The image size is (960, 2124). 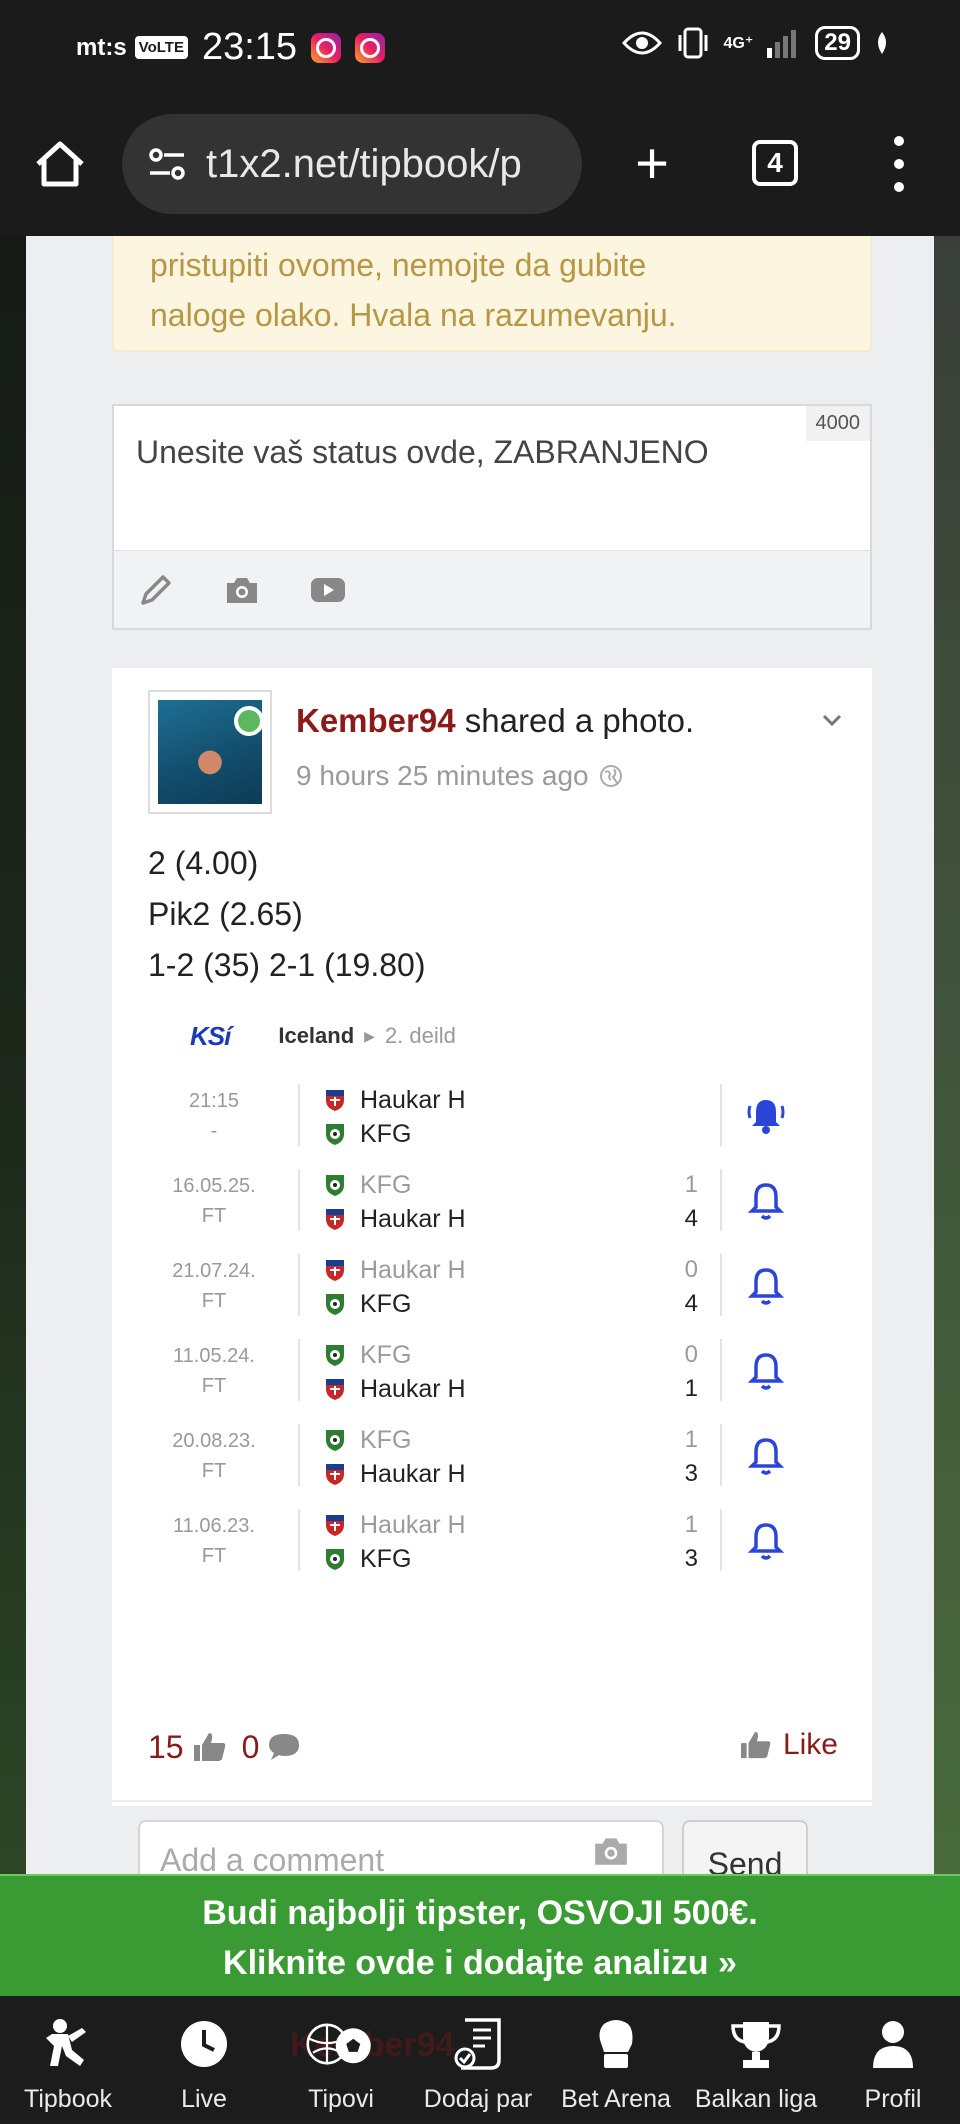 I want to click on site-settings-icon, so click(x=167, y=164).